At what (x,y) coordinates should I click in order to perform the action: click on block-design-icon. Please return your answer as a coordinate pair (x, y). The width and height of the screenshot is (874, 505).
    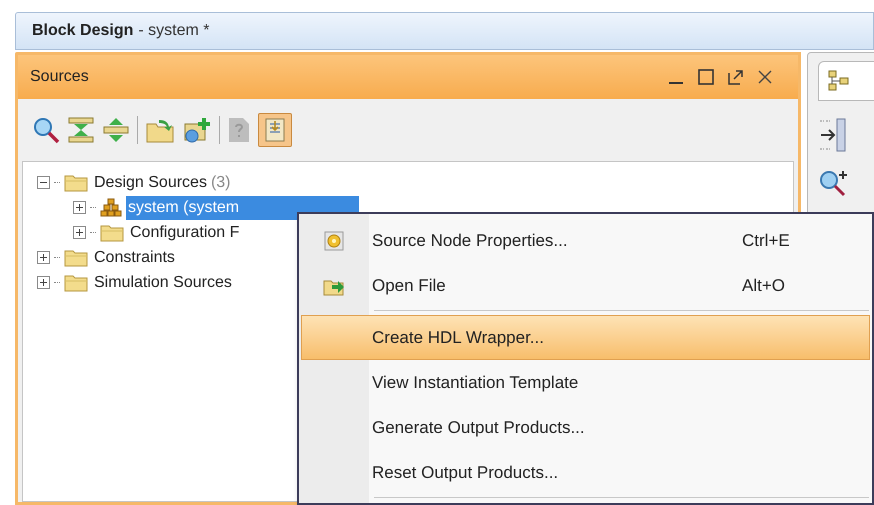
    Looking at the image, I should click on (111, 208).